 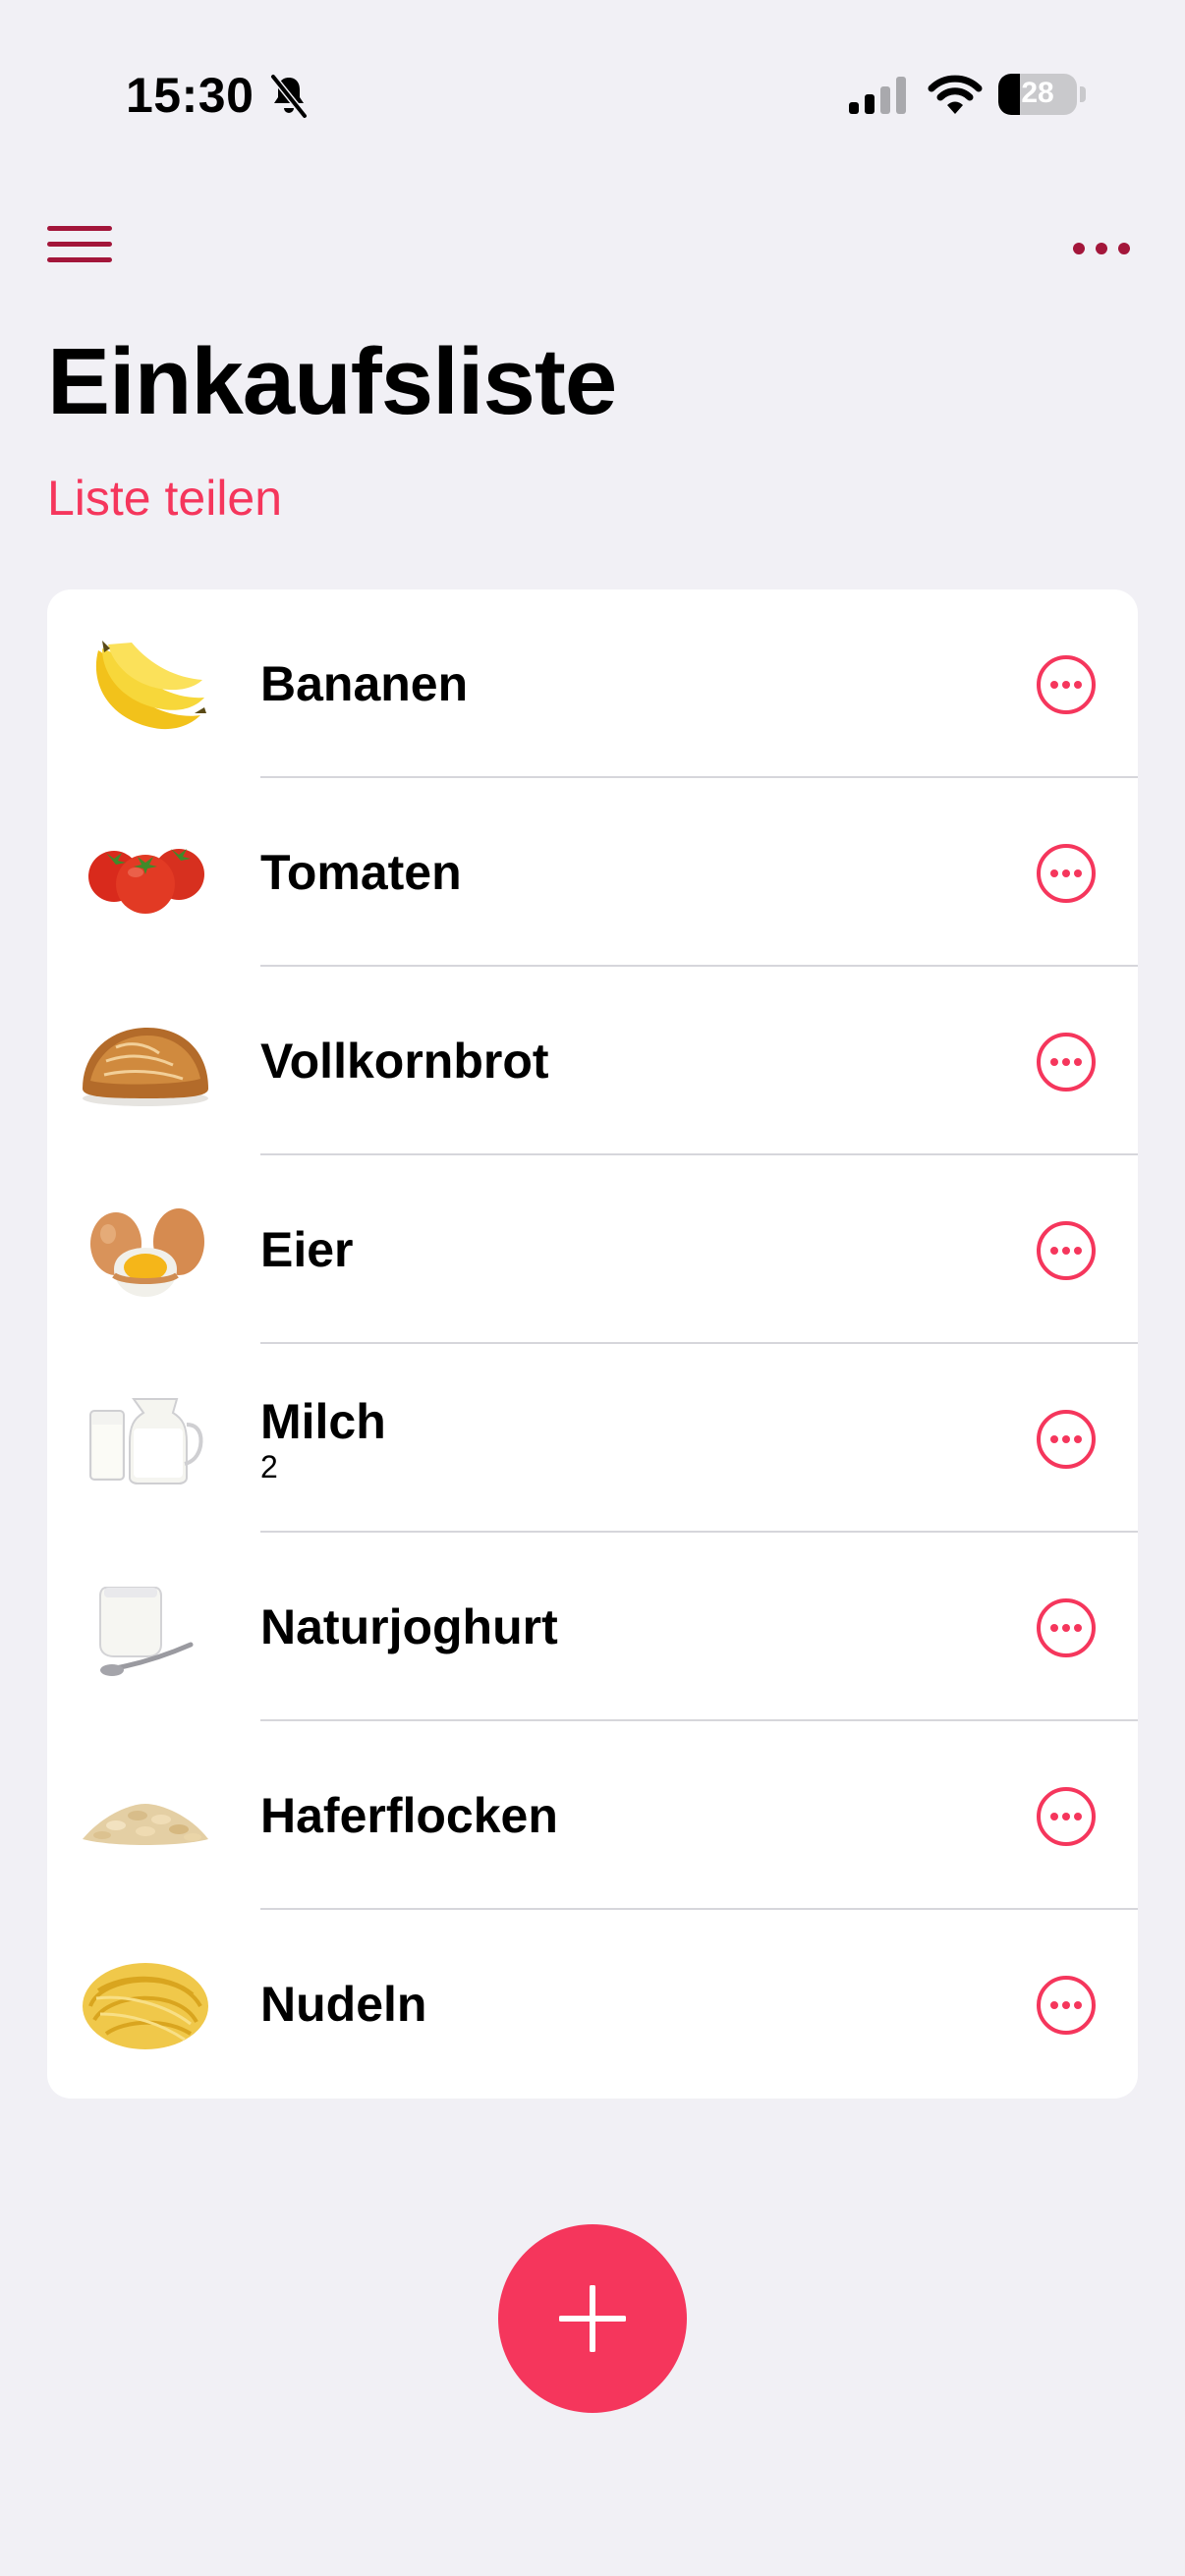 I want to click on list-item: Bananen, so click(x=592, y=683).